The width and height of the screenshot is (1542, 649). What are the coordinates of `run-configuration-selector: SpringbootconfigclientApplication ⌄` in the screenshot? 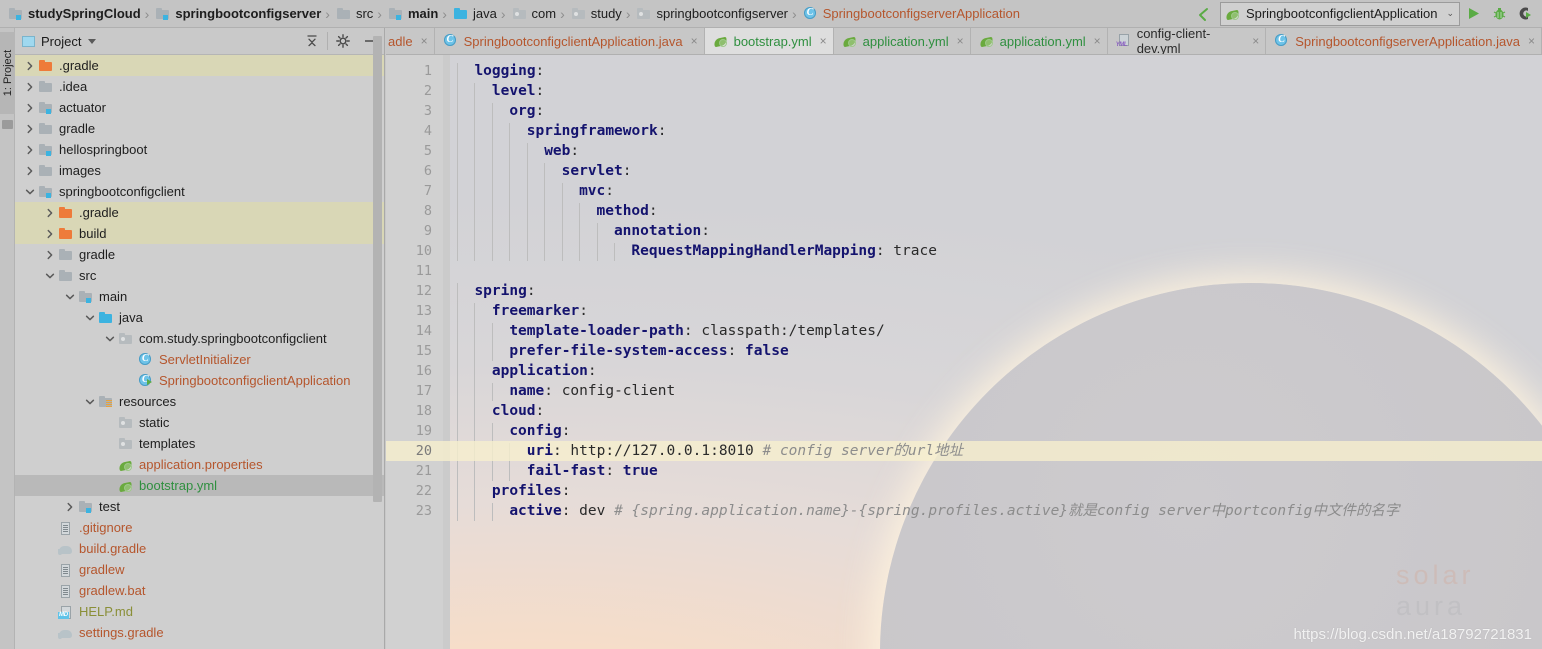 It's located at (1339, 13).